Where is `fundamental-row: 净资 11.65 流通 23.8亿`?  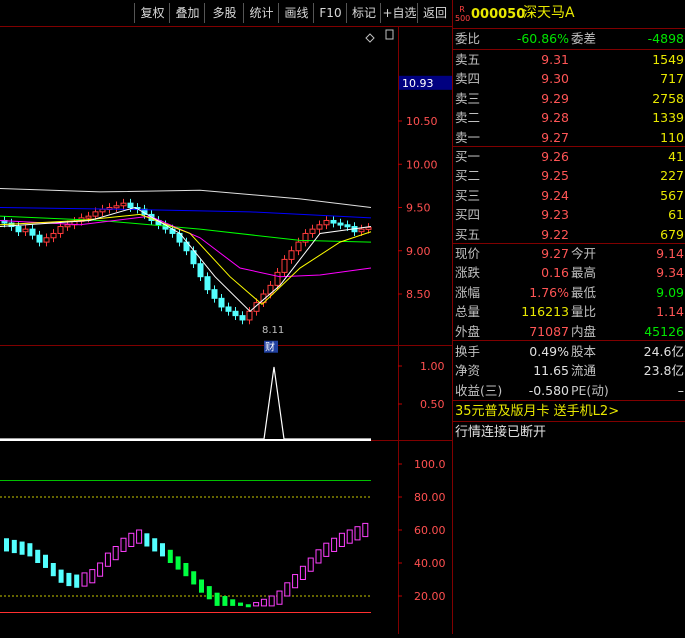
fundamental-row: 净资 11.65 流通 23.8亿 is located at coordinates (569, 370).